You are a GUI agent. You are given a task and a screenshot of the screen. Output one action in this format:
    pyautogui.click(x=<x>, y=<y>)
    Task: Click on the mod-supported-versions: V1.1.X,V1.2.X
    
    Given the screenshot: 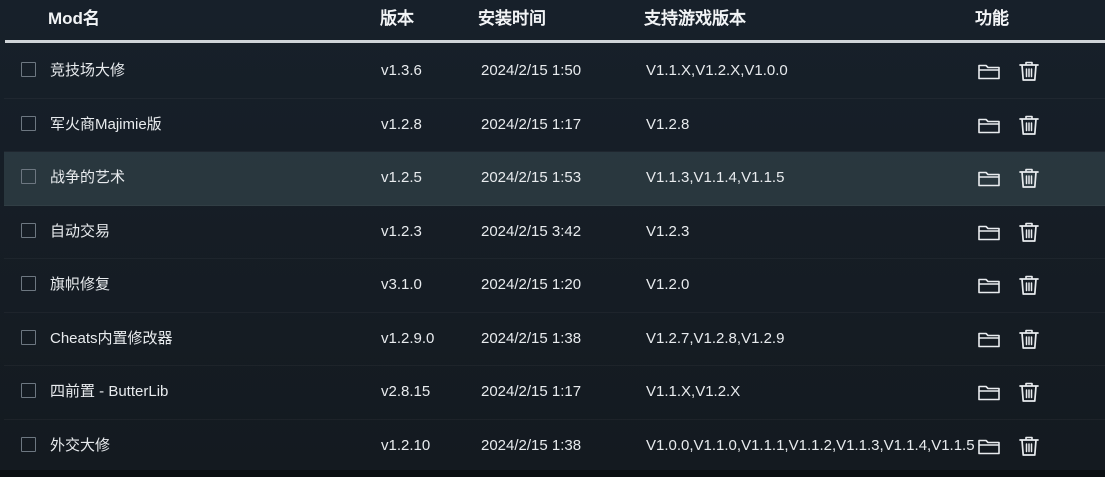 What is the action you would take?
    pyautogui.click(x=693, y=391)
    